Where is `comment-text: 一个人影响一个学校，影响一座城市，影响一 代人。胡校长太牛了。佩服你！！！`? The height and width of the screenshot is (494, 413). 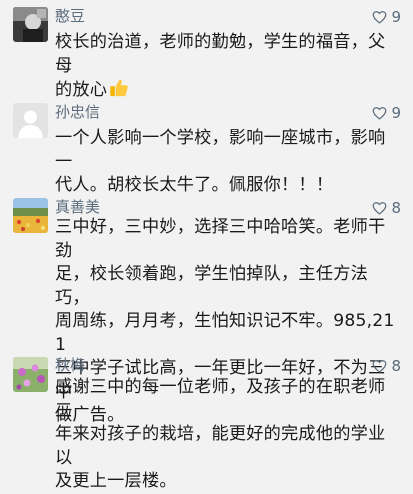 comment-text: 一个人影响一个学校，影响一座城市，影响一 代人。胡校长太牛了。佩服你！！！ is located at coordinates (227, 162).